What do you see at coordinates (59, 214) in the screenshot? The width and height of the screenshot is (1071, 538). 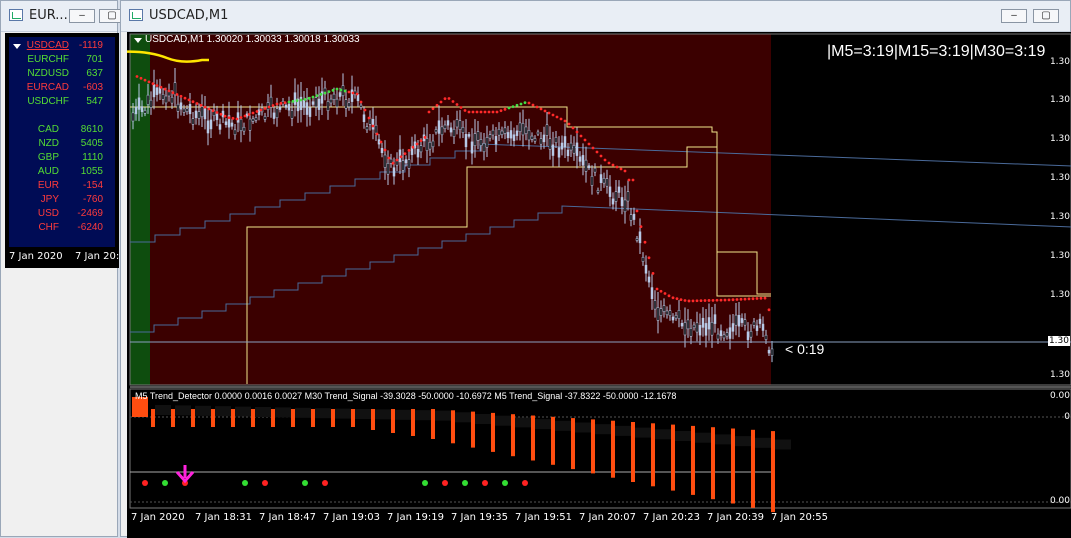 I see `strength-row: USD -2469` at bounding box center [59, 214].